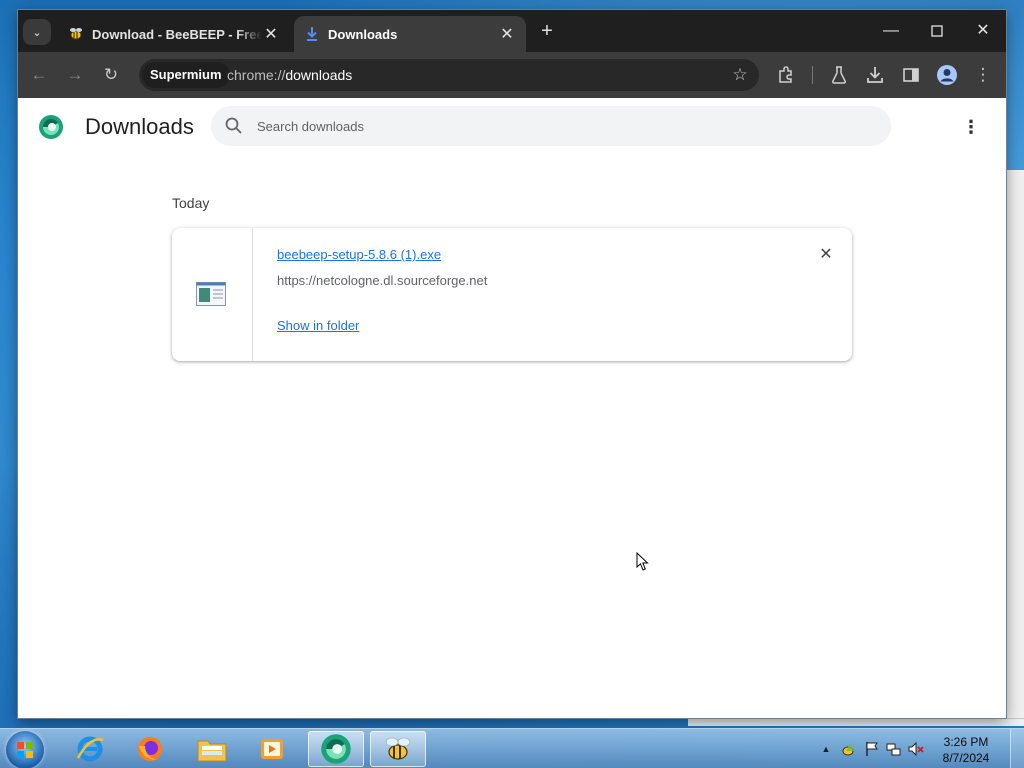 This screenshot has height=768, width=1024. Describe the element at coordinates (642, 561) in the screenshot. I see `mouse-cursor-icon` at that location.